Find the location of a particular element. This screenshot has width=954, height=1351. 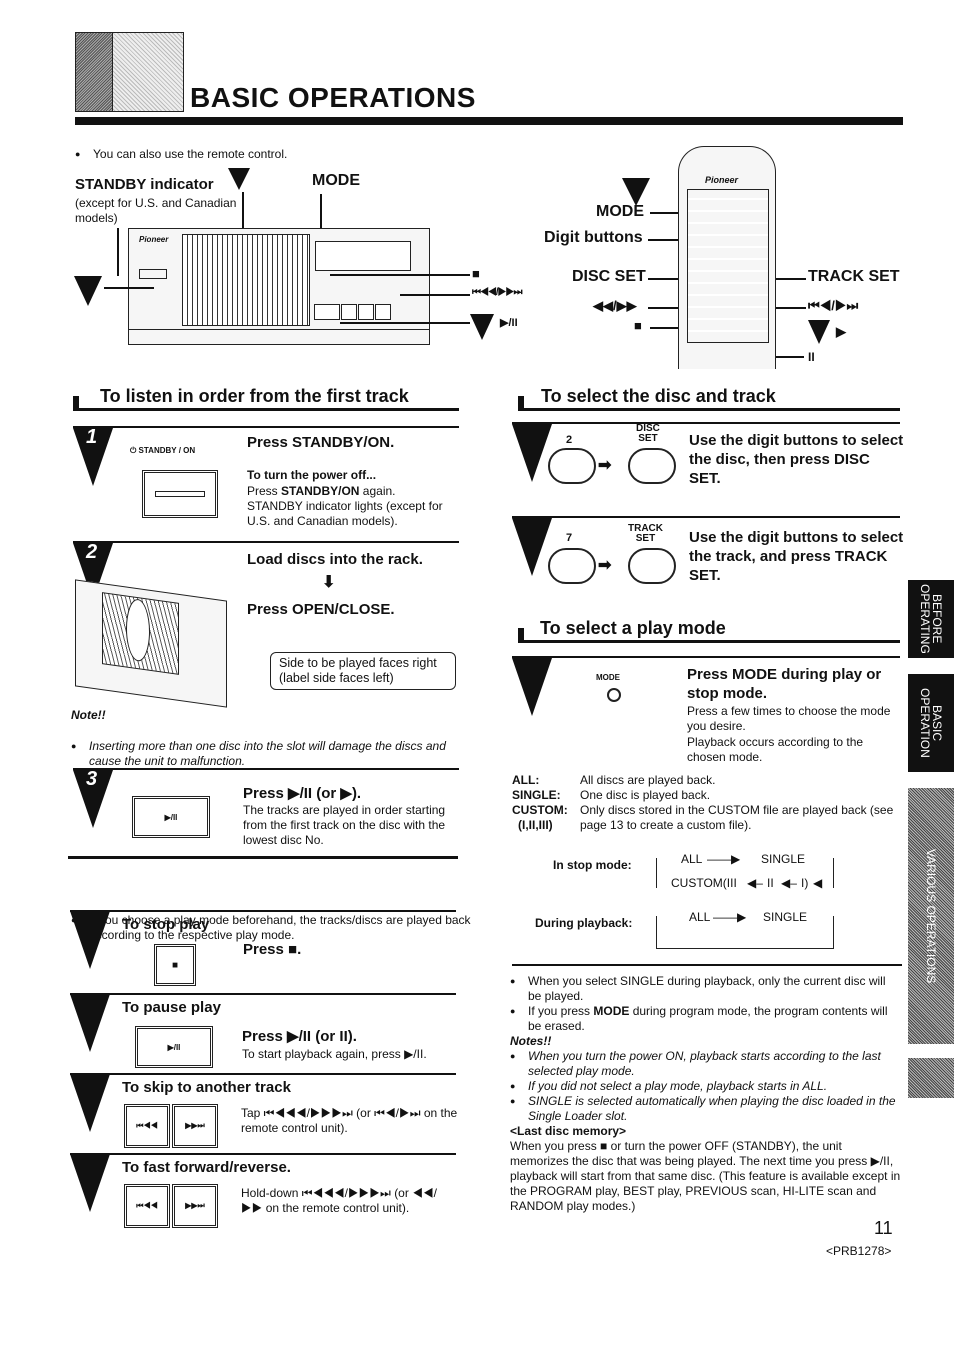

play-button is located at coordinates (327, 312).